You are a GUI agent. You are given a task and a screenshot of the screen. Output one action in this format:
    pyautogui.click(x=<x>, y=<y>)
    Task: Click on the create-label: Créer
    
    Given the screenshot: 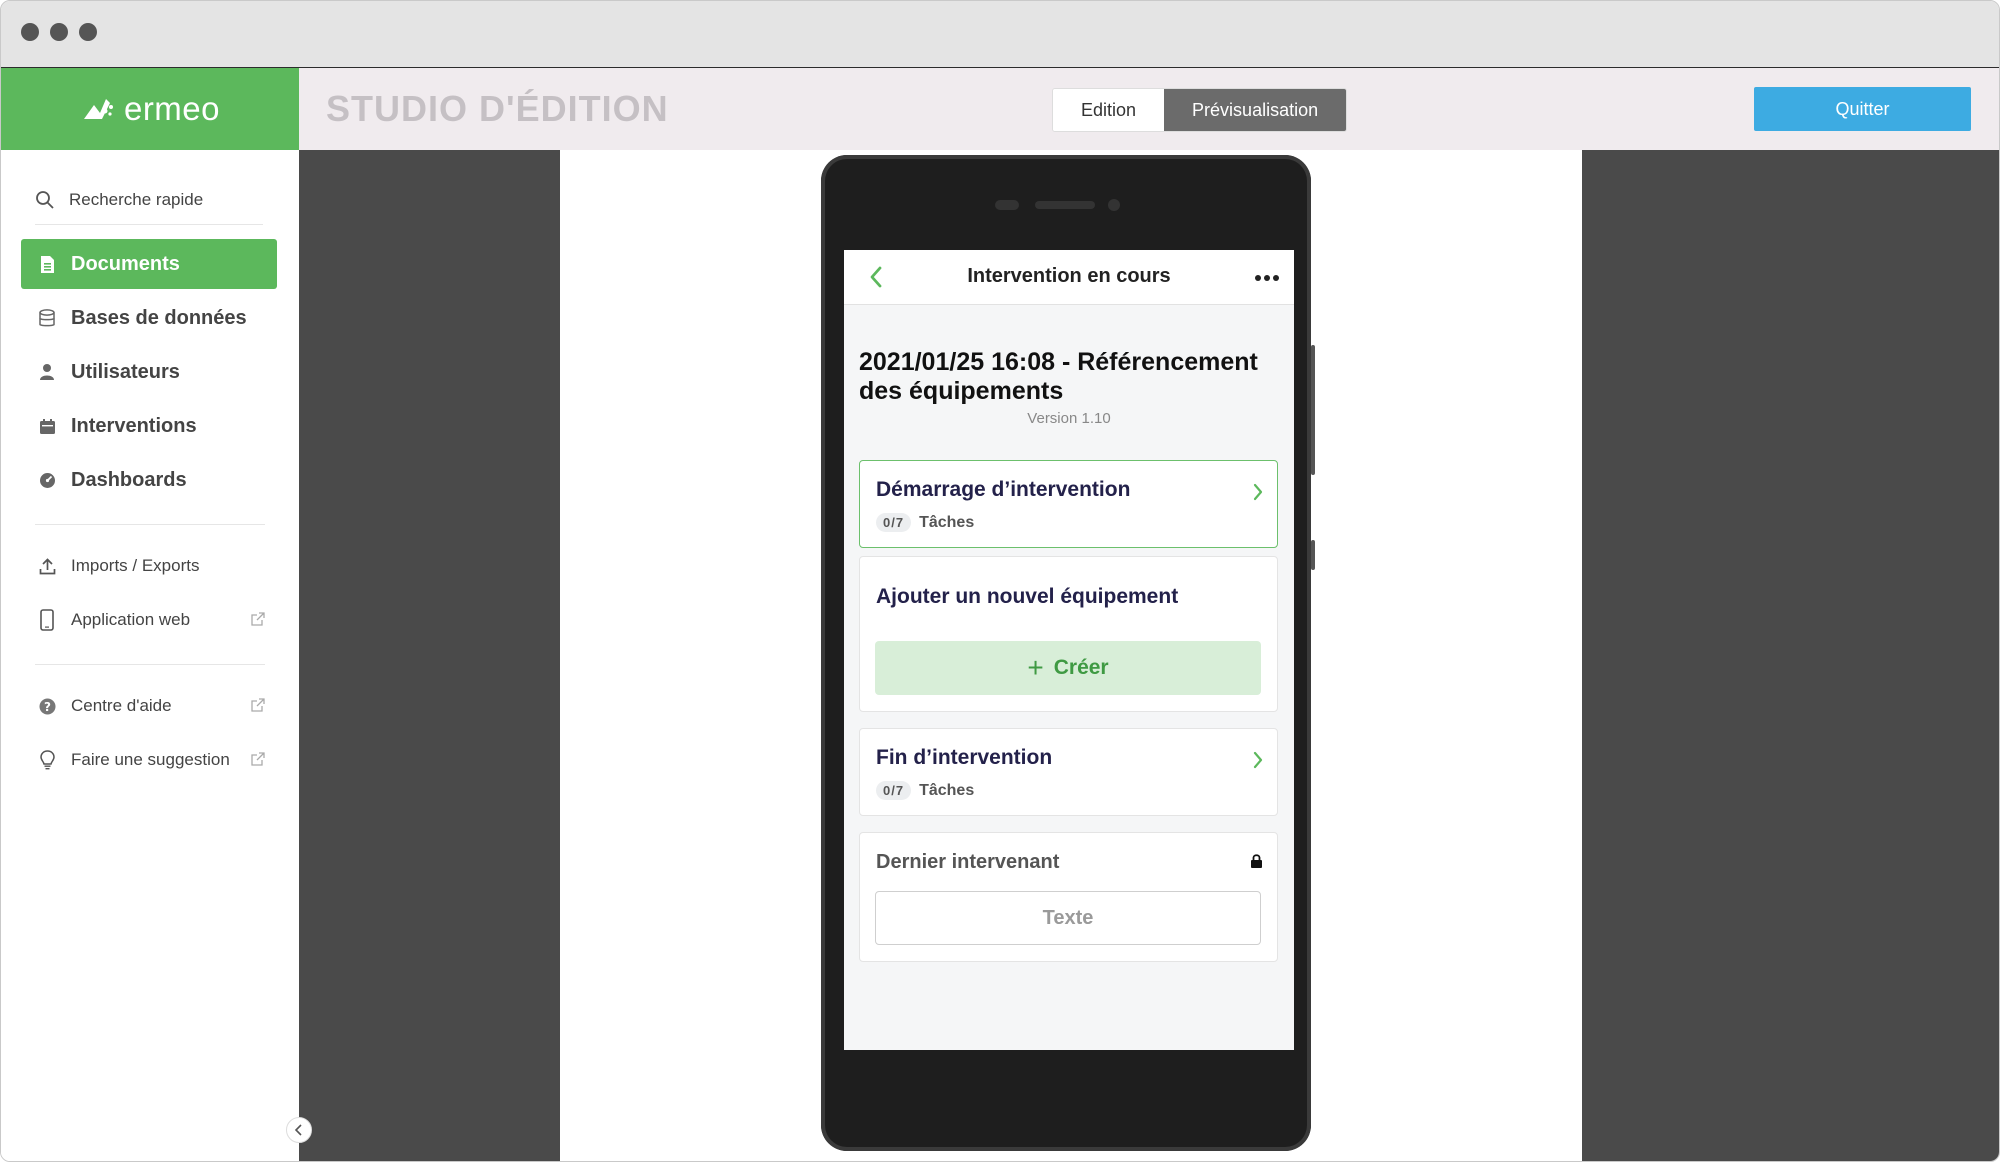 What is the action you would take?
    pyautogui.click(x=1081, y=667)
    